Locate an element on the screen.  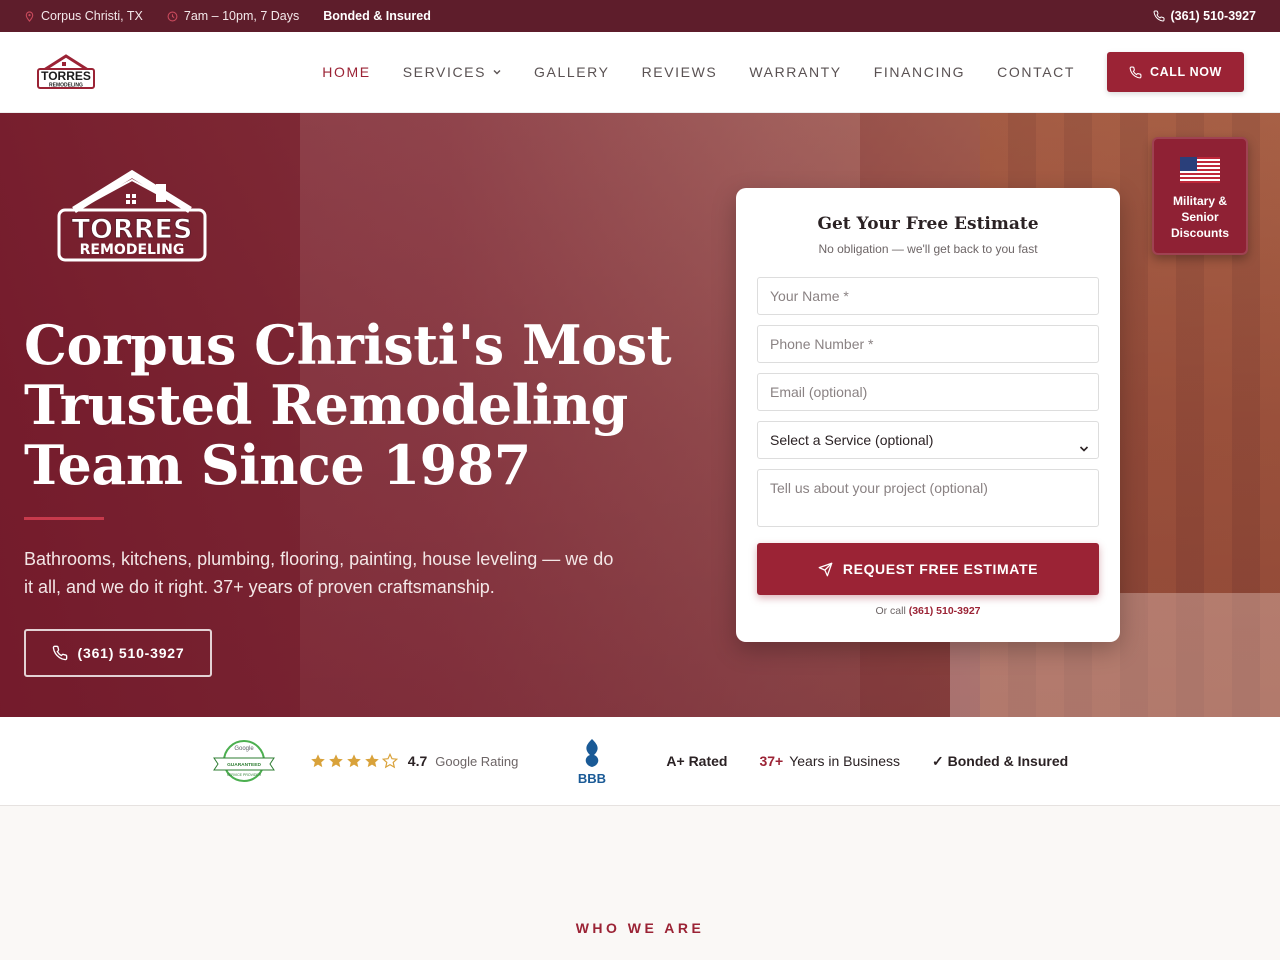
nav-services: SERVICES is located at coordinates (452, 72).